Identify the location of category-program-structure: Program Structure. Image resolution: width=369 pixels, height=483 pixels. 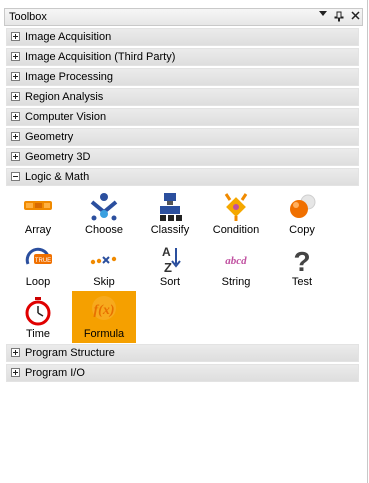
(182, 353).